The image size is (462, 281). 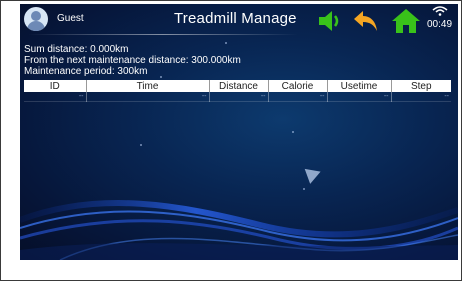 I want to click on table-row: -- -- -- -- -- --, so click(x=237, y=97).